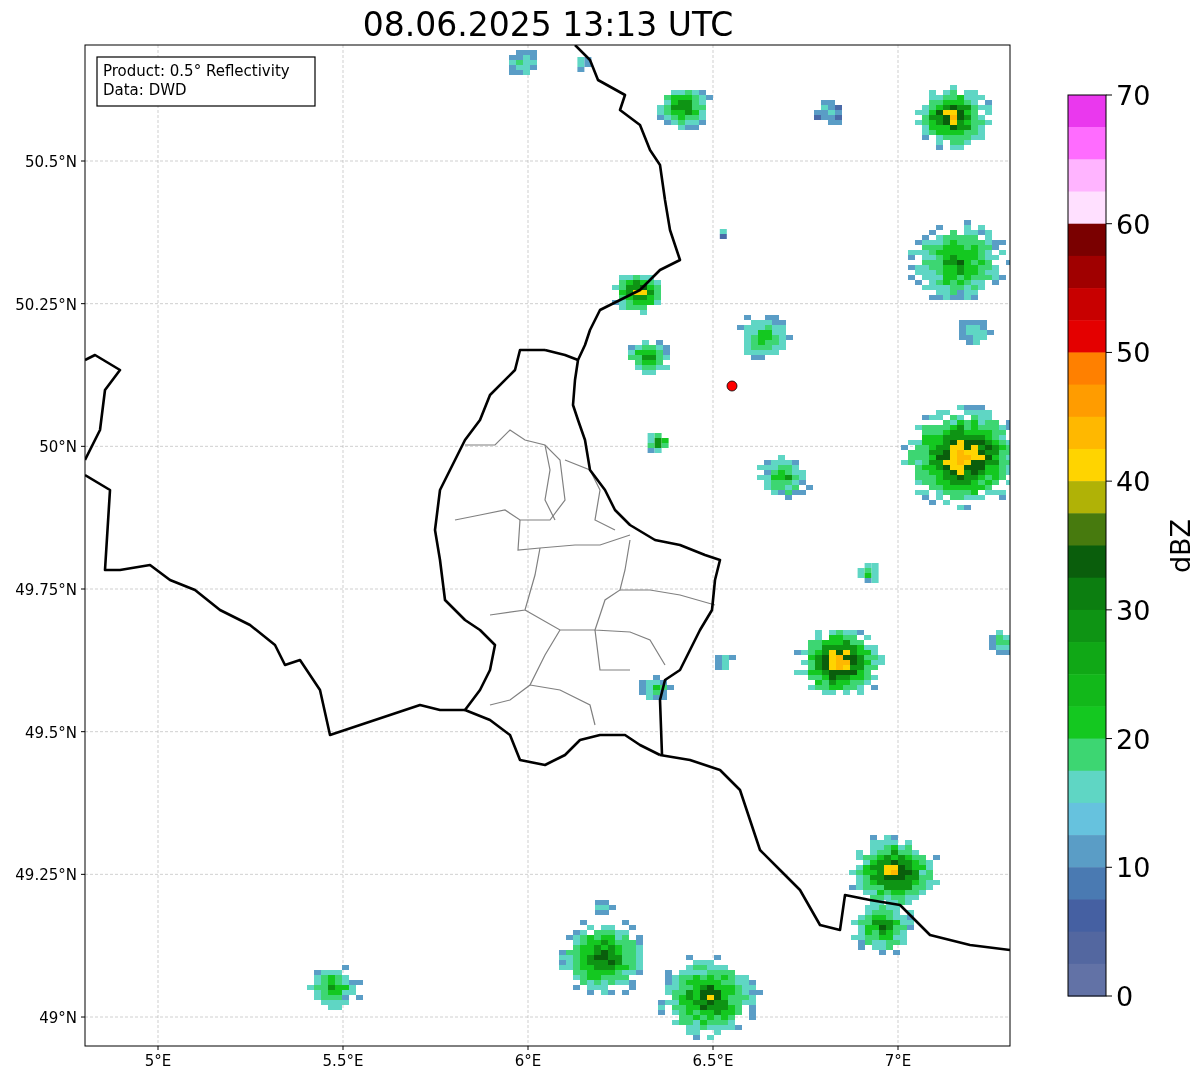  What do you see at coordinates (46, 590) in the screenshot?
I see `latitude-label: 49.75°N` at bounding box center [46, 590].